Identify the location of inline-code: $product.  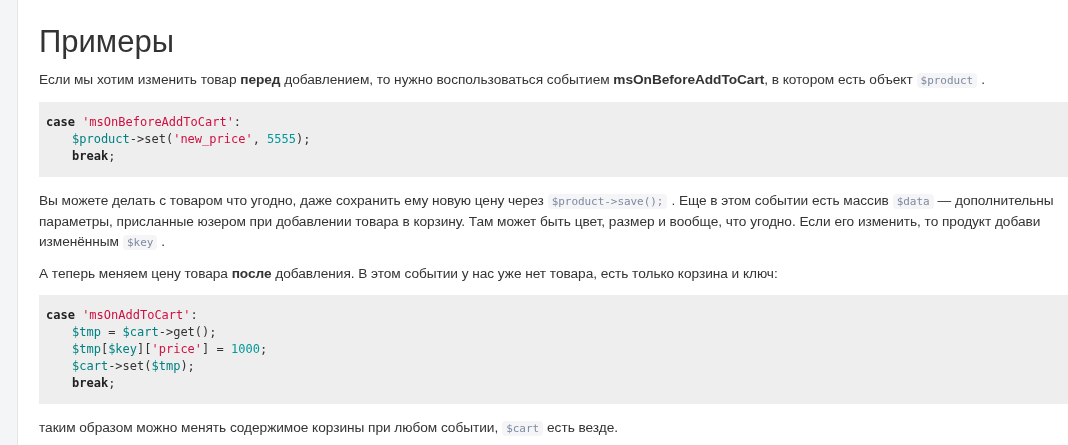
(947, 80).